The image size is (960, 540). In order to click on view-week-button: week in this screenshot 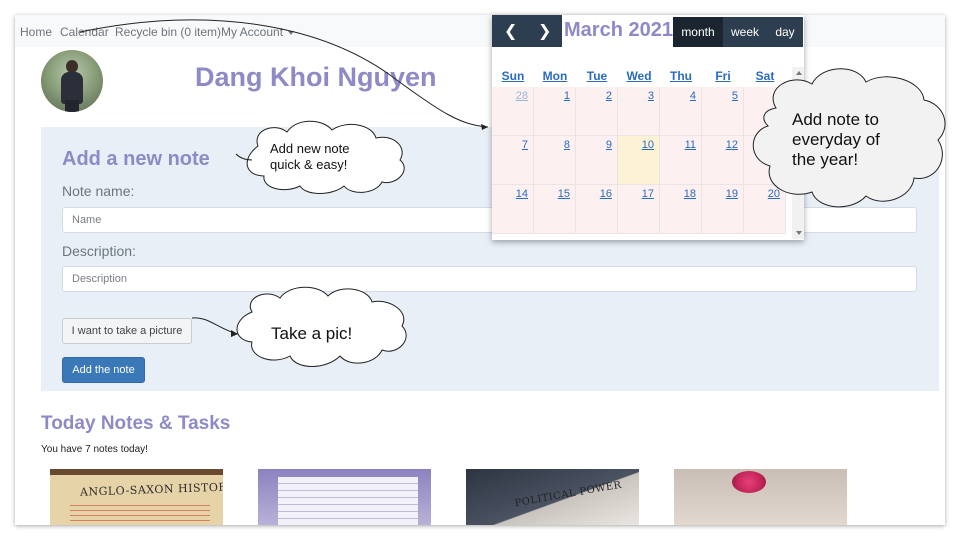, I will do `click(745, 32)`.